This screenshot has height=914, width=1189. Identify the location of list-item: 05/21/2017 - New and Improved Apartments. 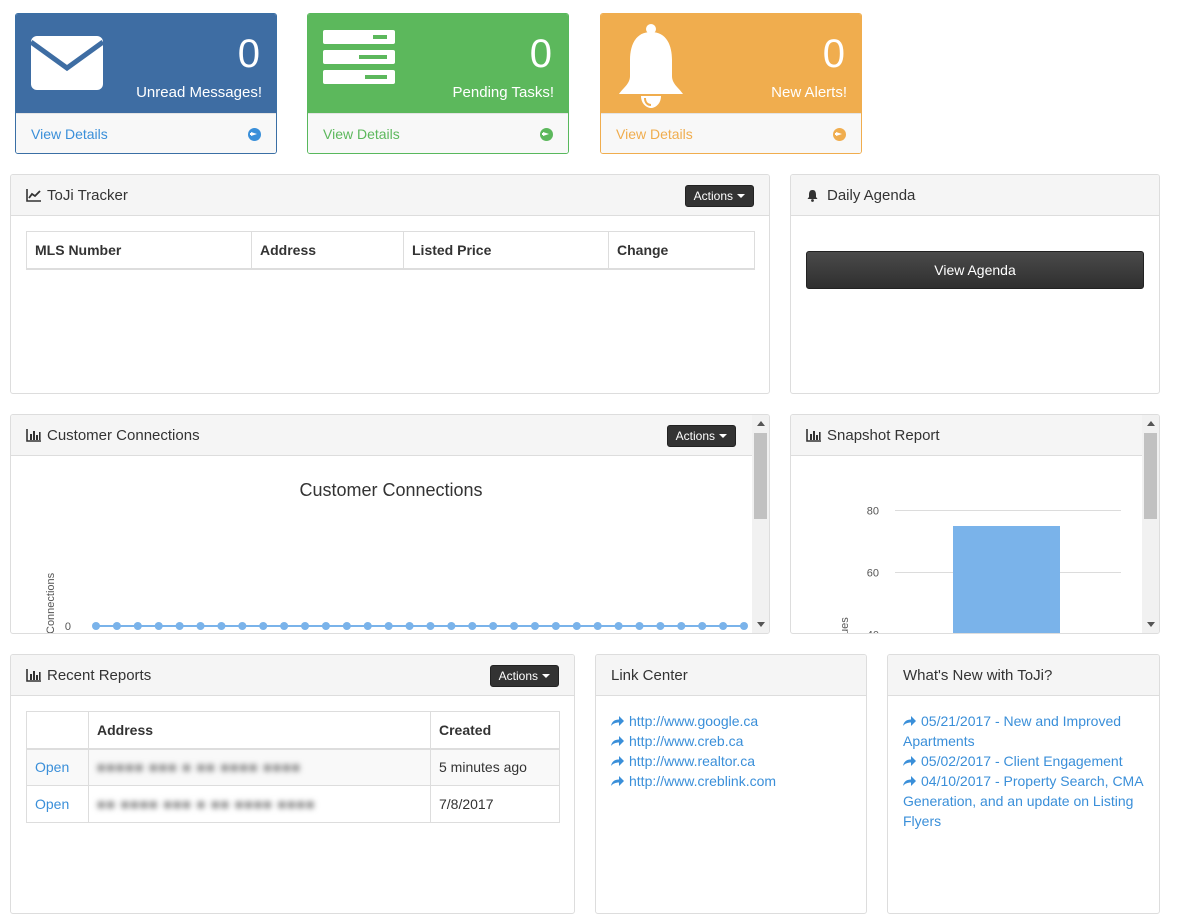
(1023, 731).